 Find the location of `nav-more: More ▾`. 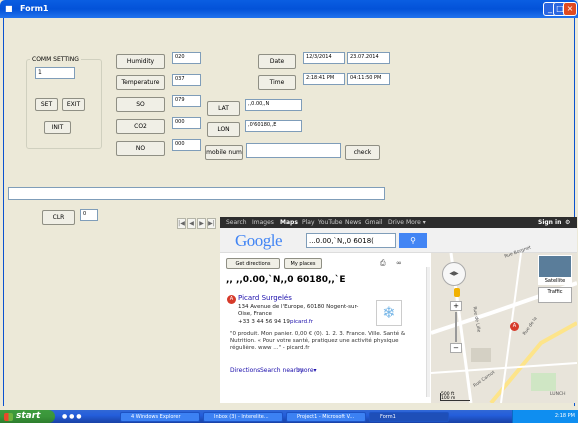

nav-more: More ▾ is located at coordinates (416, 222).